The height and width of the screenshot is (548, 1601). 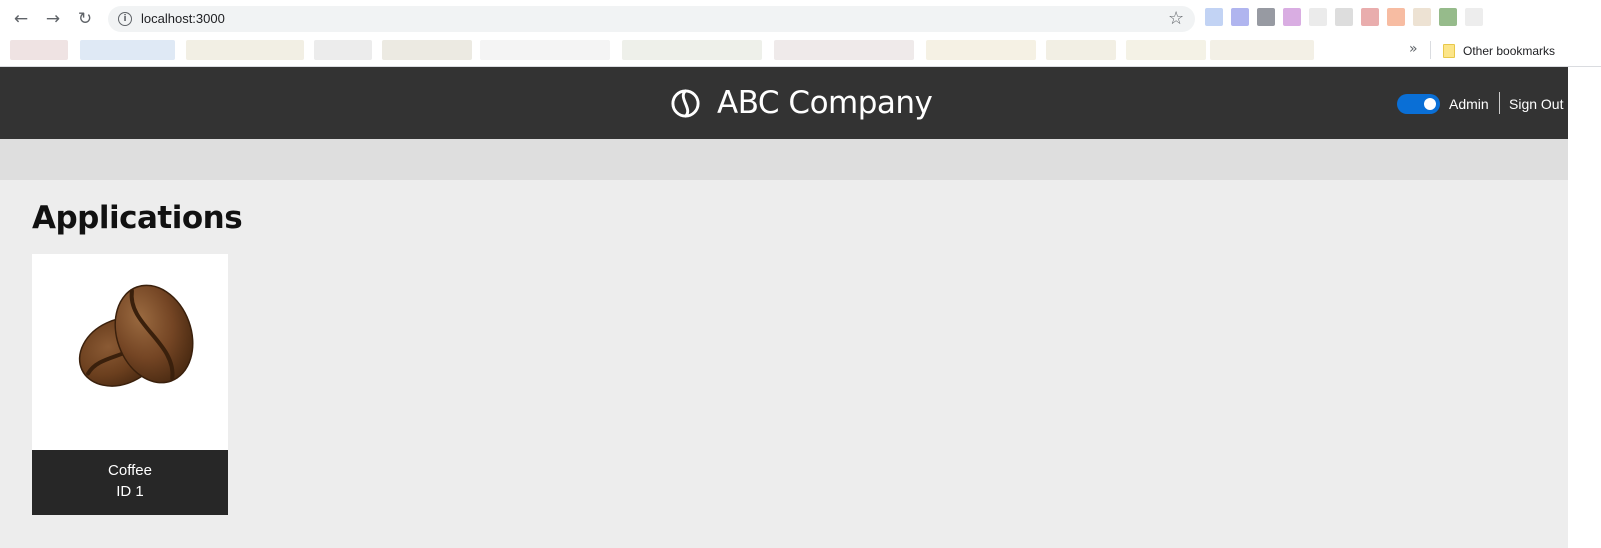 I want to click on admin-toggle, so click(x=1418, y=104).